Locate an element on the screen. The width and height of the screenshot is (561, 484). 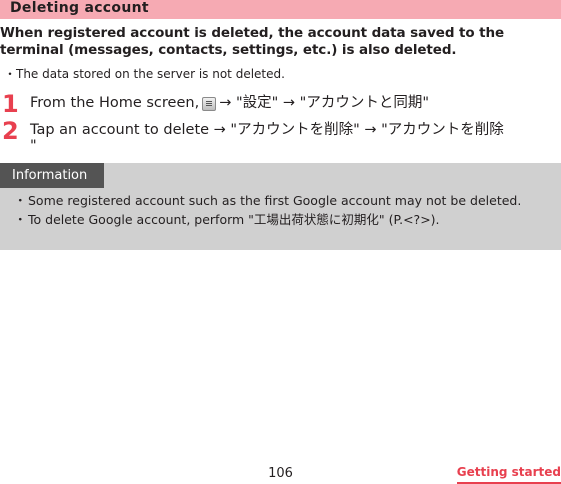
information-label: Information is located at coordinates (50, 175).